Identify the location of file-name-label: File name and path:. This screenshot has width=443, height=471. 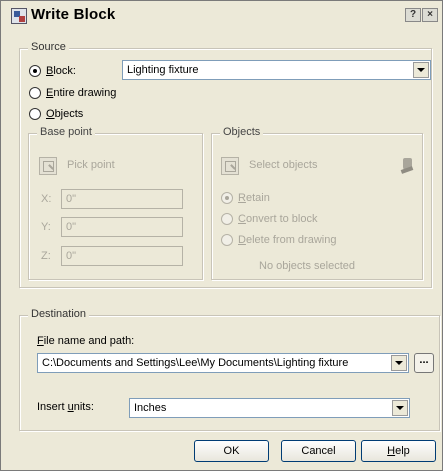
(86, 341).